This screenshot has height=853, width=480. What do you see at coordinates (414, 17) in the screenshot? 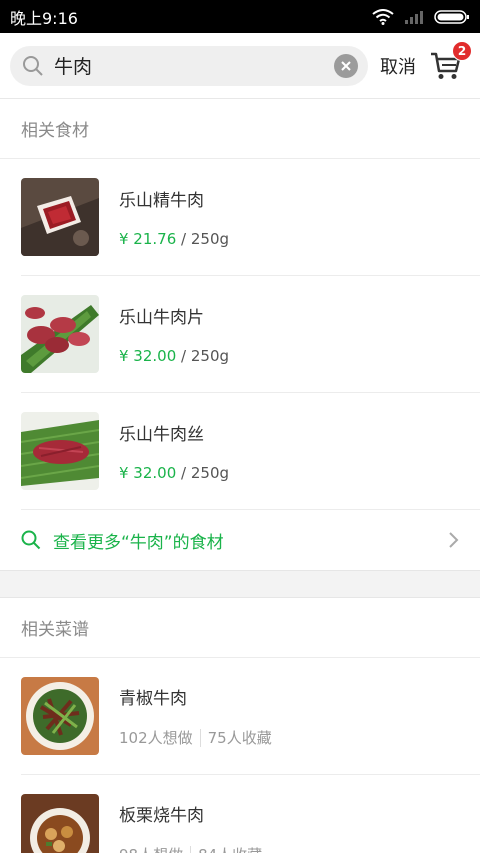
I see `signal-icon` at bounding box center [414, 17].